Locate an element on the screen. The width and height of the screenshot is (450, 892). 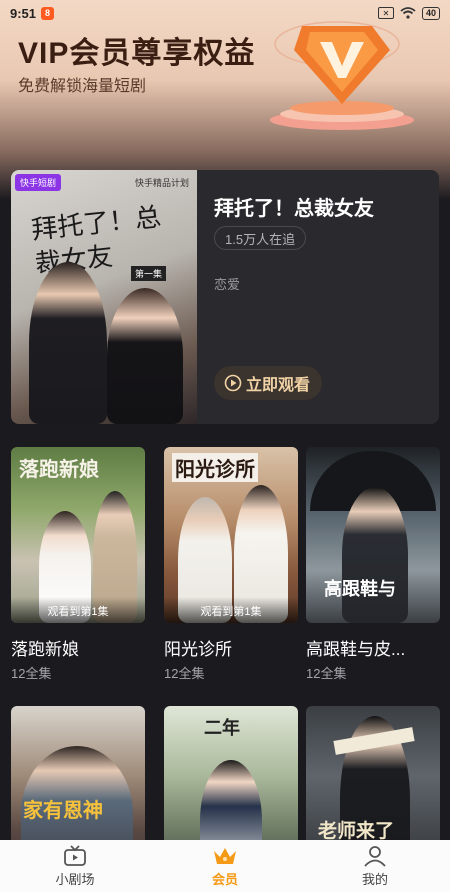
poster-caption: 二年 is located at coordinates (222, 728).